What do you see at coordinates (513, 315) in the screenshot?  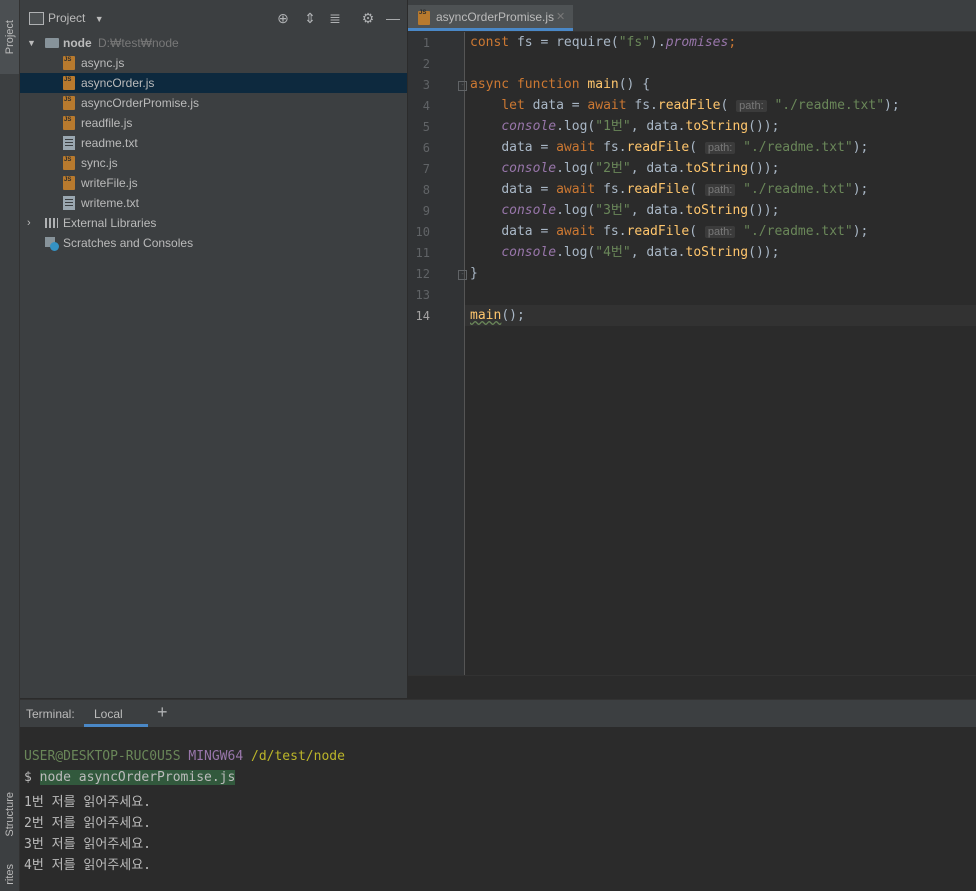 I see `token: ();` at bounding box center [513, 315].